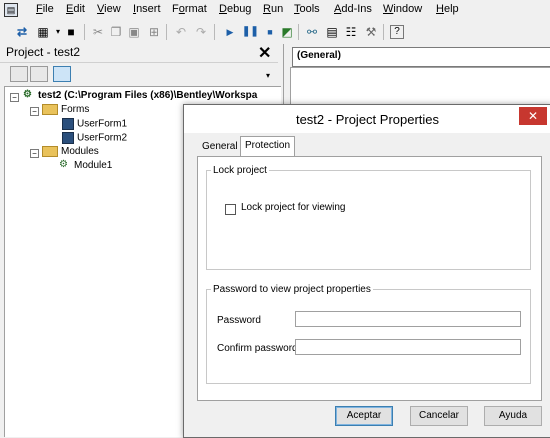 The width and height of the screenshot is (550, 438). I want to click on menu-edit: Edit, so click(75, 9).